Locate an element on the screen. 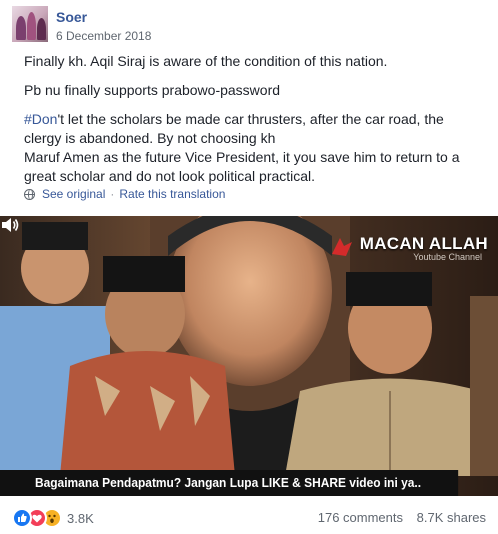  reaction-count: 3.8K is located at coordinates (80, 518).